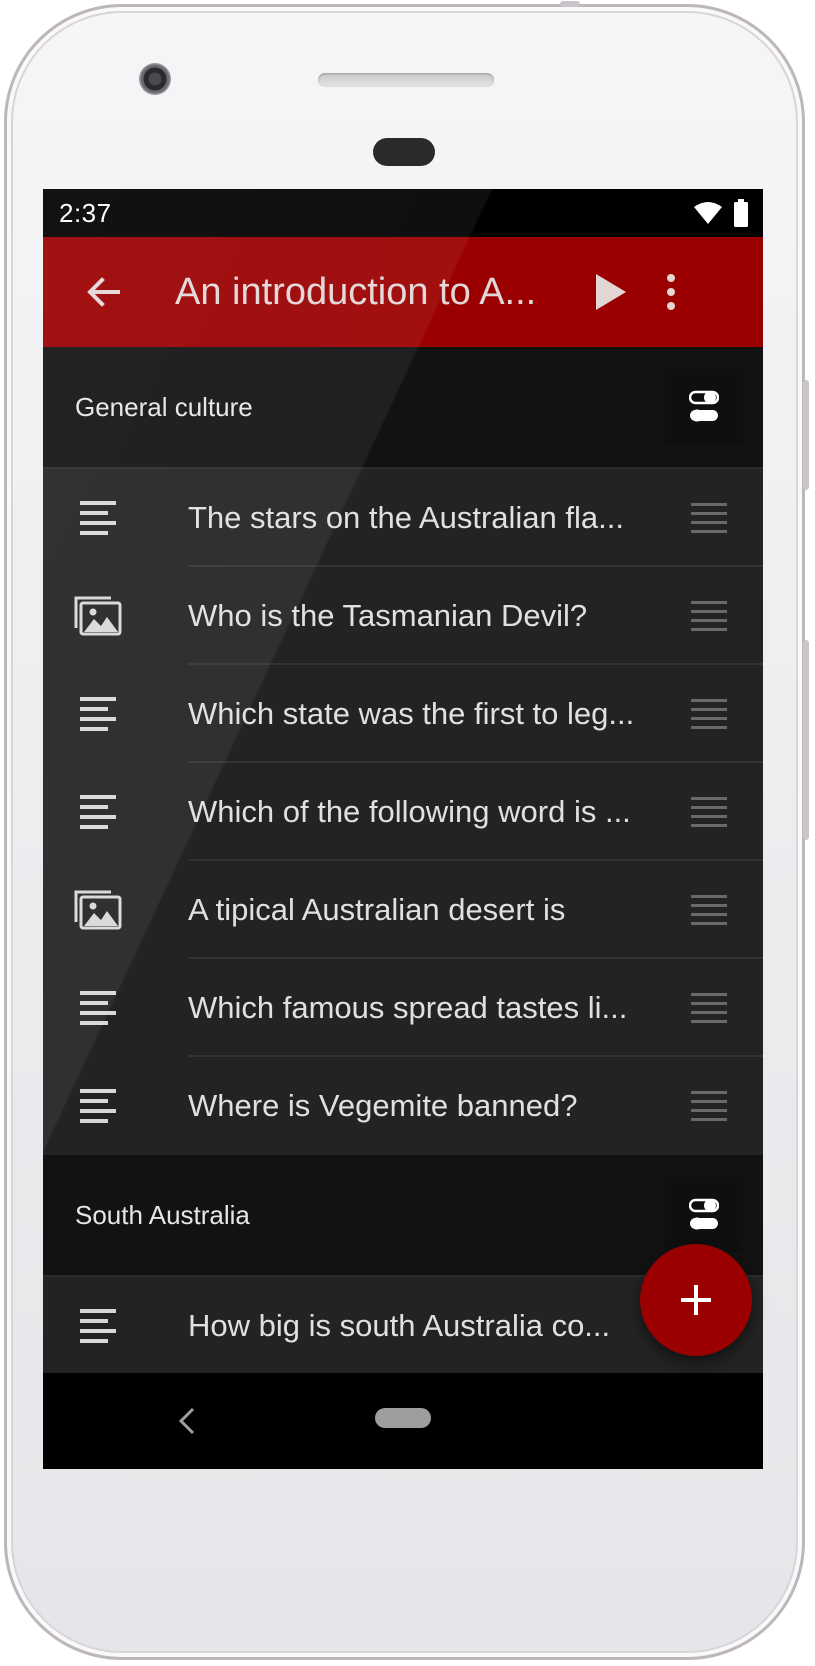 The image size is (815, 1666). Describe the element at coordinates (377, 909) in the screenshot. I see `list-item-label: A tipical Australian desert is` at that location.